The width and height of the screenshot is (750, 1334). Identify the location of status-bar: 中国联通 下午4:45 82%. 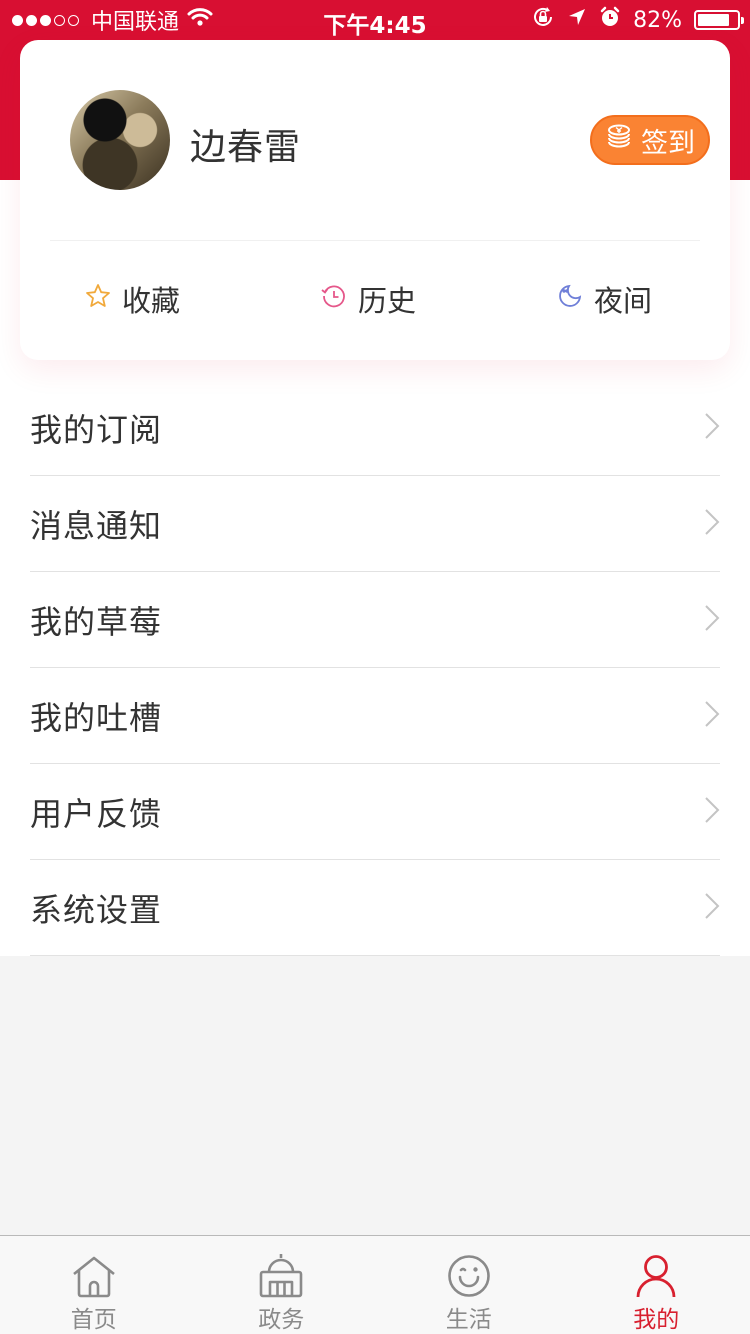
(375, 20).